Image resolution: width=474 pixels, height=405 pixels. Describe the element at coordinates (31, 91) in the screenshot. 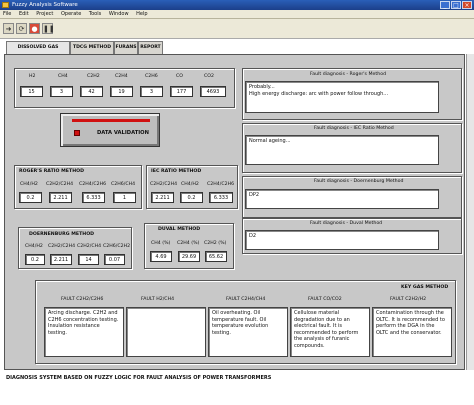

I see `gas-input-h2: 15` at that location.